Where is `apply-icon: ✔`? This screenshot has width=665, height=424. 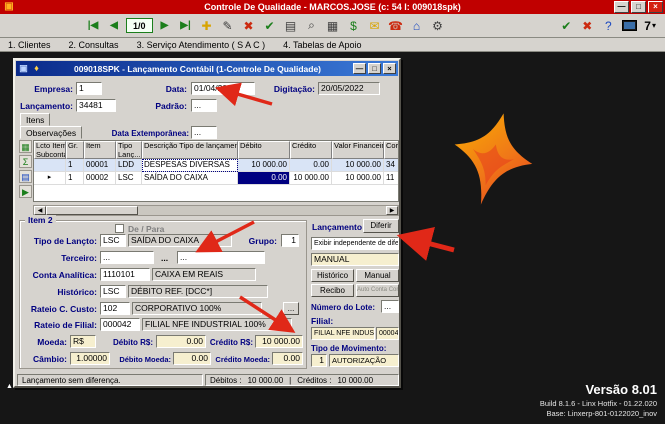 apply-icon: ✔ is located at coordinates (566, 26).